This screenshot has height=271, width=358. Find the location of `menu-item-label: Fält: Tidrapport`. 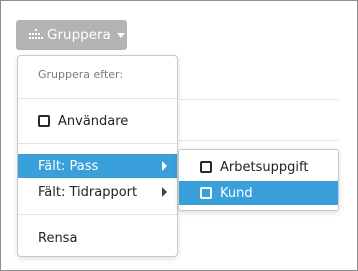

menu-item-label: Fält: Tidrapport is located at coordinates (88, 192).